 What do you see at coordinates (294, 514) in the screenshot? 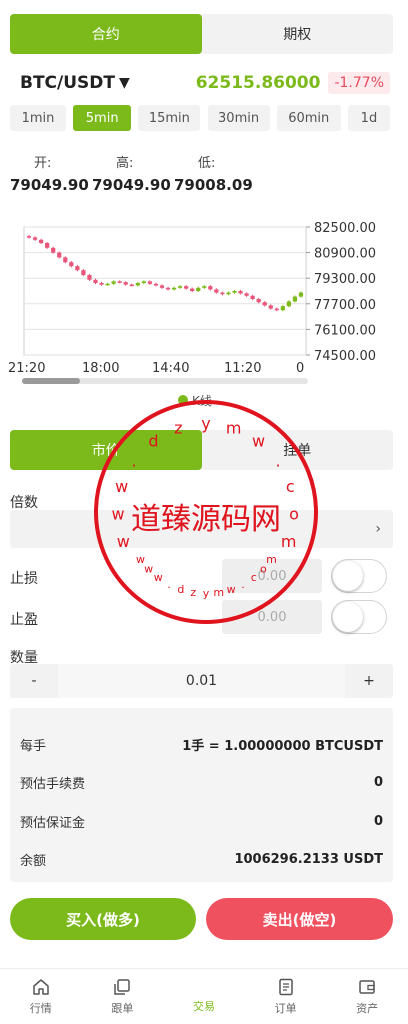
I see `watermark-ring-char: o` at bounding box center [294, 514].